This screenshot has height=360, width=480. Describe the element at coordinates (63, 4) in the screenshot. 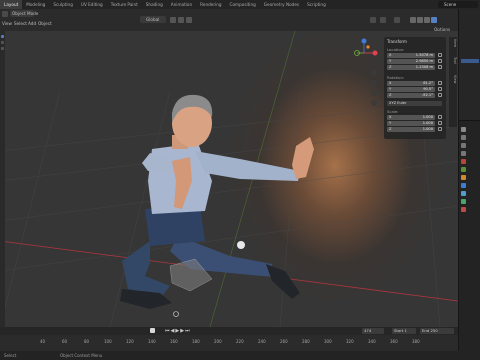

I see `tab-sculpting: Sculpting` at that location.